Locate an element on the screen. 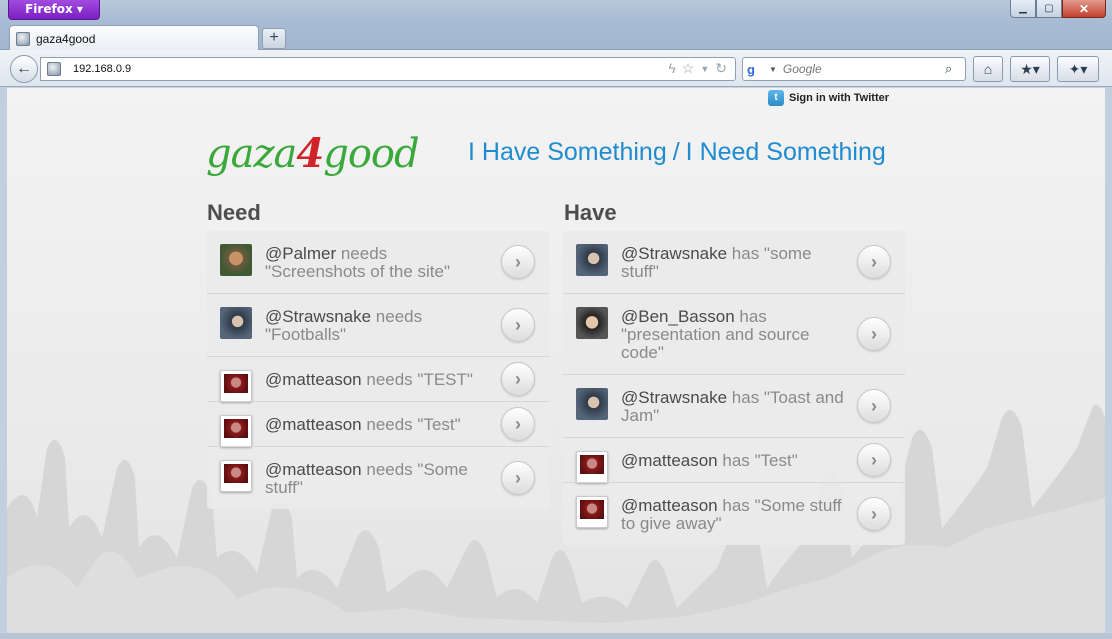 This screenshot has width=1112, height=639. need-item: @matteason needs "TEST" › is located at coordinates (378, 379).